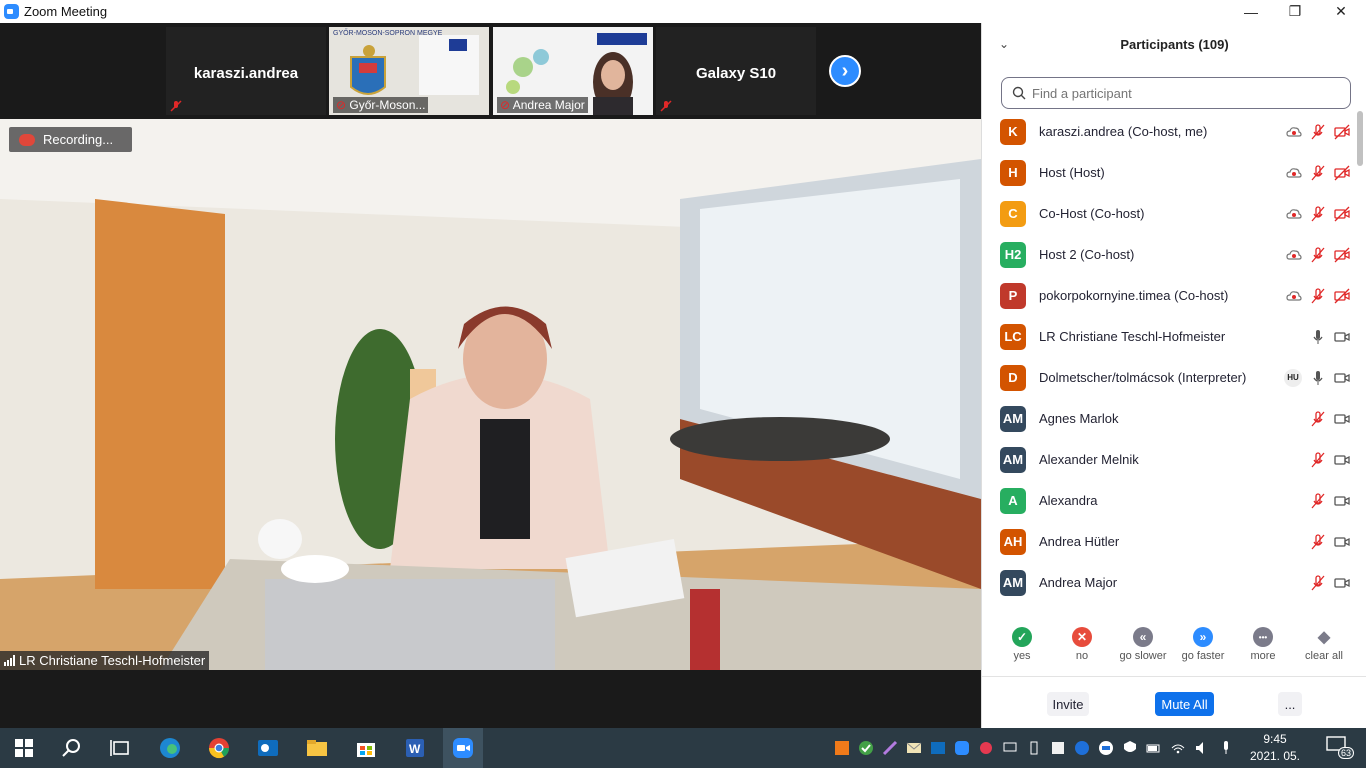  I want to click on participant-row: D Dolmetscher/tolmácsok (Interpreter) HU, so click(1168, 377).